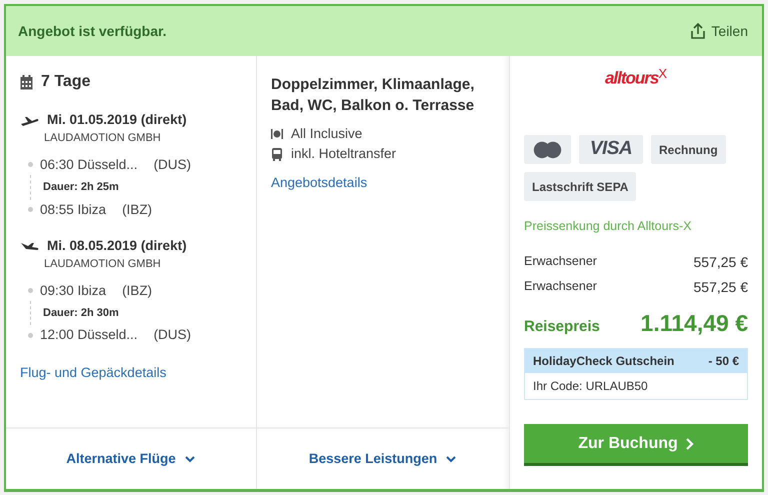  What do you see at coordinates (81, 187) in the screenshot?
I see `flight-duration: Dauer: 2h 25m` at bounding box center [81, 187].